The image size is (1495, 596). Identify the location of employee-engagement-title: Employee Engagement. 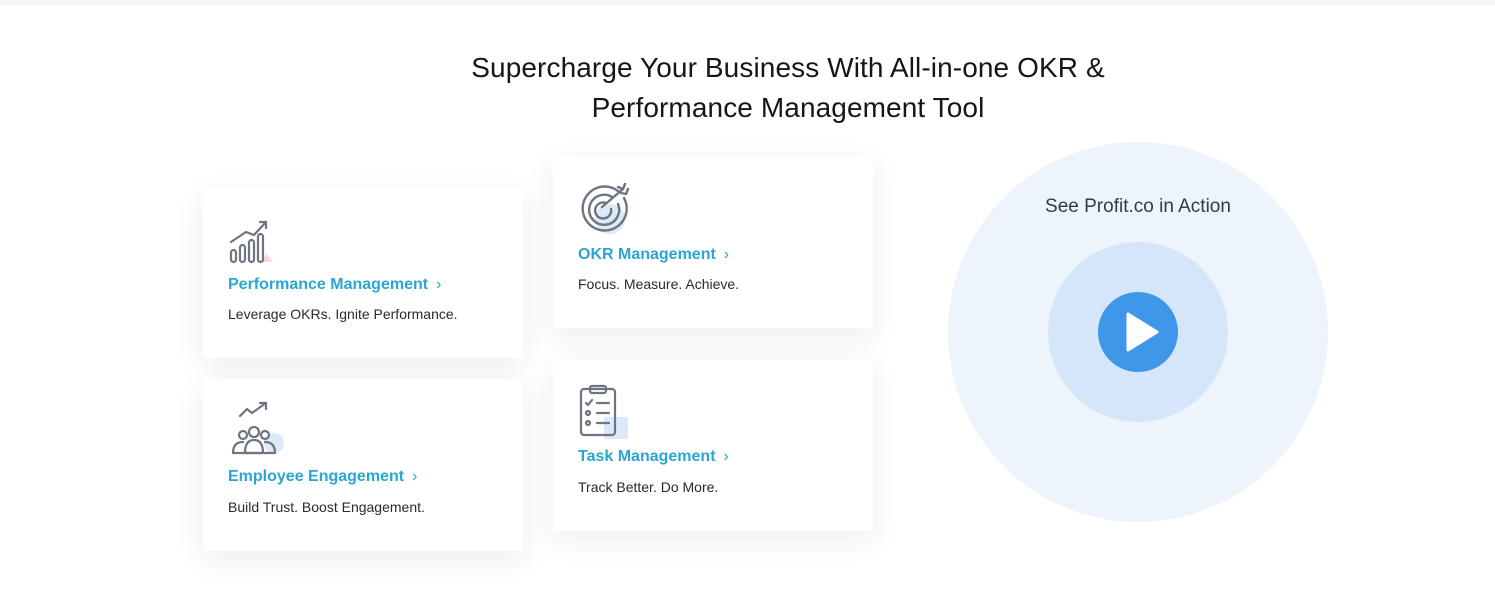
(316, 476).